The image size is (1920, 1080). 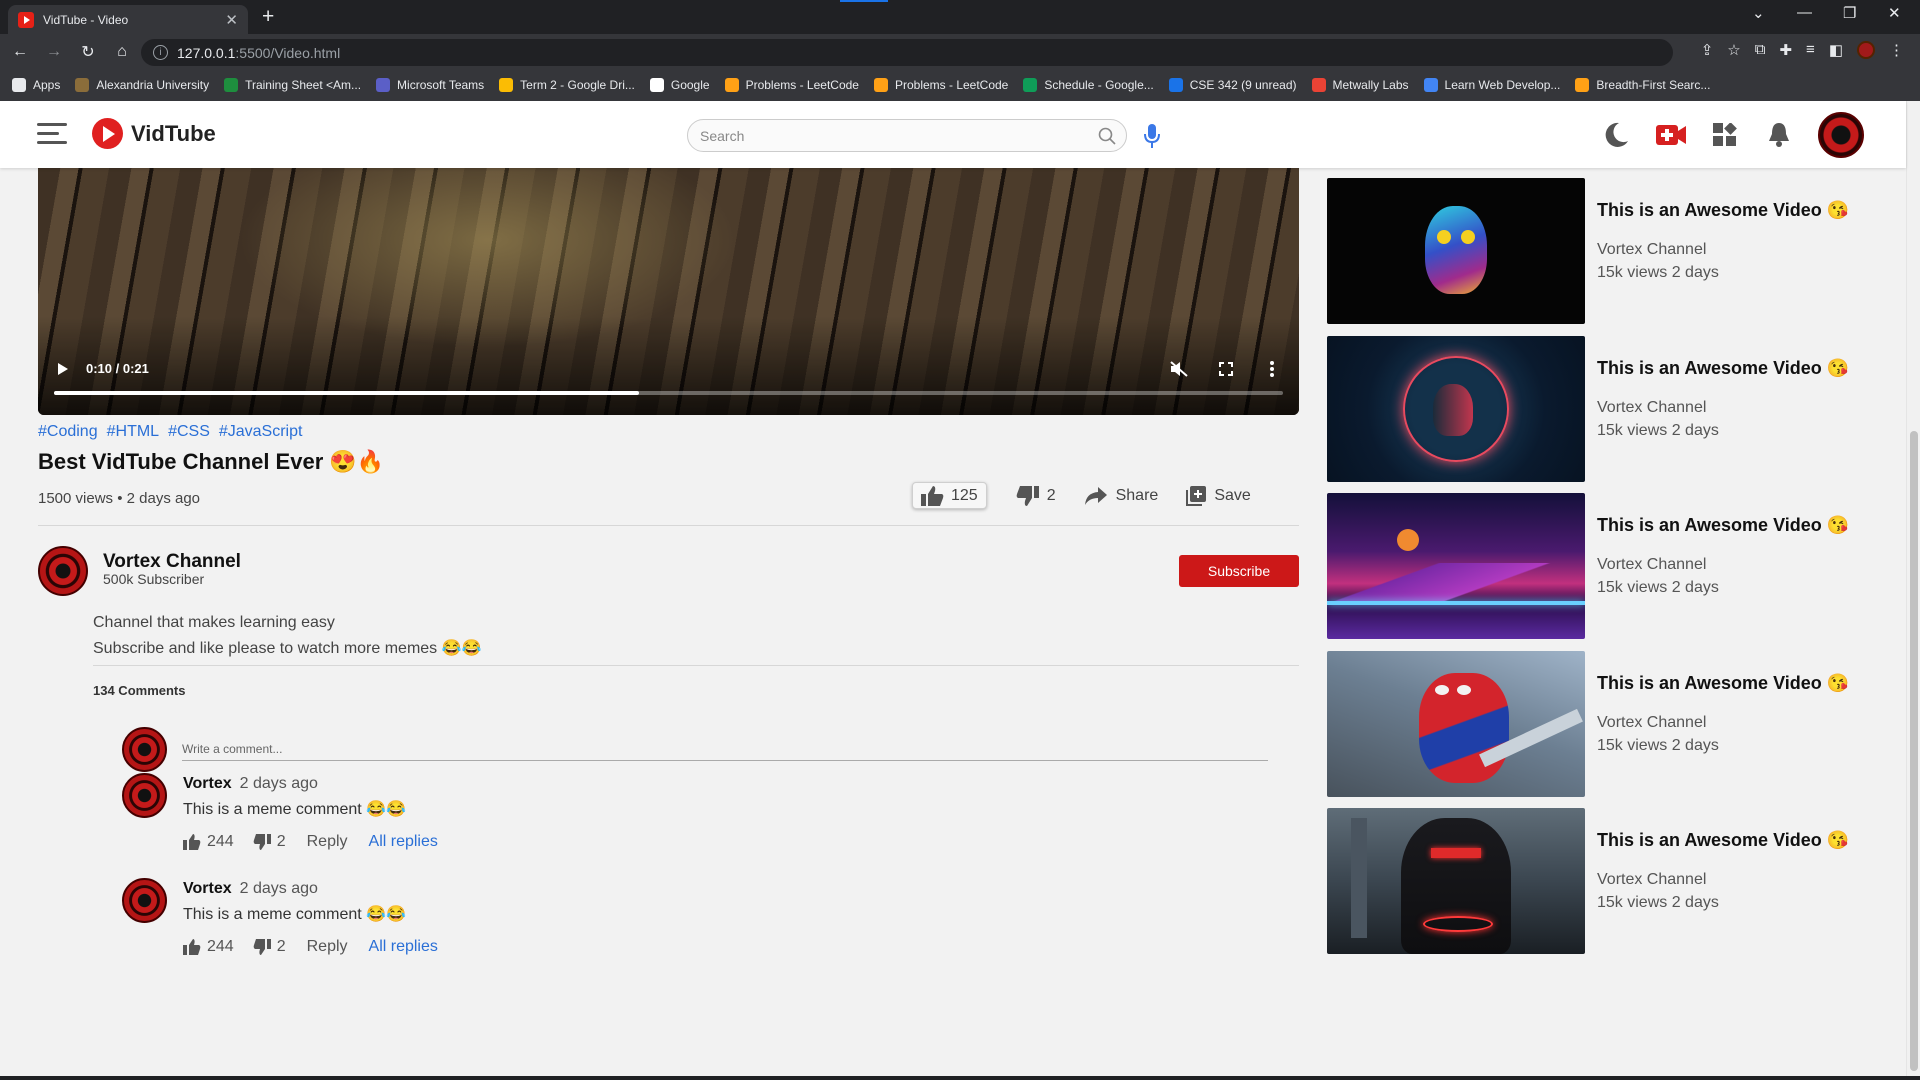 What do you see at coordinates (52, 134) in the screenshot?
I see `hamburger-menu-icon` at bounding box center [52, 134].